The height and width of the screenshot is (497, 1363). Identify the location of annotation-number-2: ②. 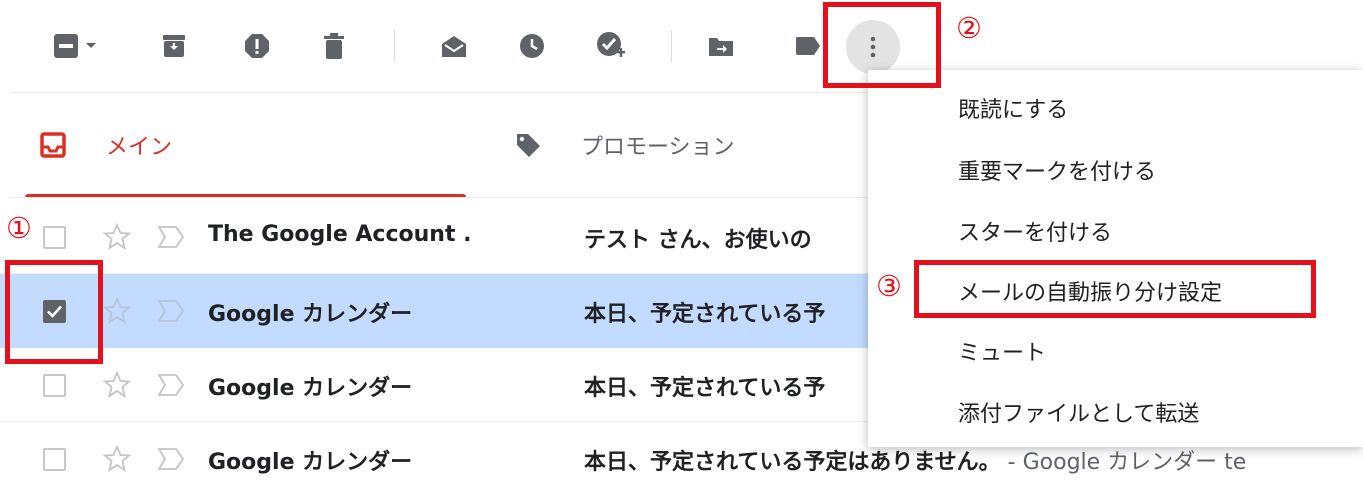
(969, 28).